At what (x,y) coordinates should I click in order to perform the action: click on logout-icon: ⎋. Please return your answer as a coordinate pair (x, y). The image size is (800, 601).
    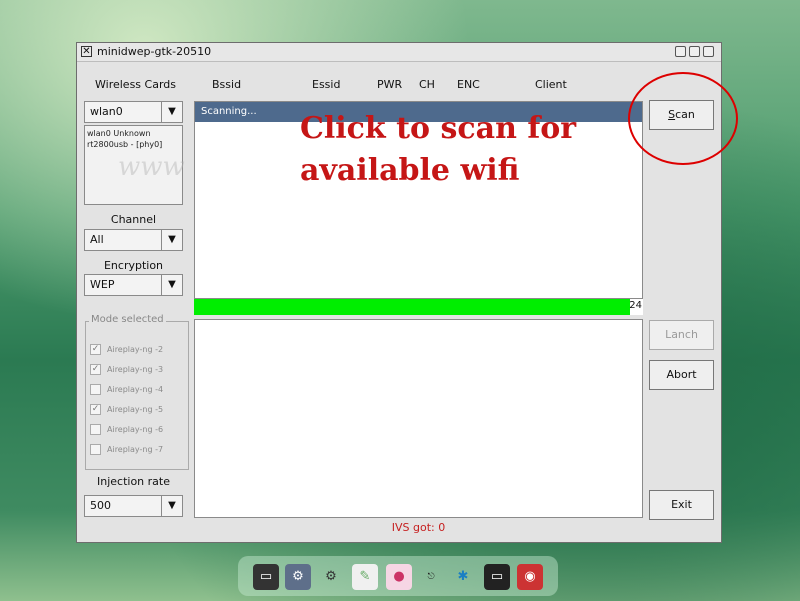
    Looking at the image, I should click on (431, 577).